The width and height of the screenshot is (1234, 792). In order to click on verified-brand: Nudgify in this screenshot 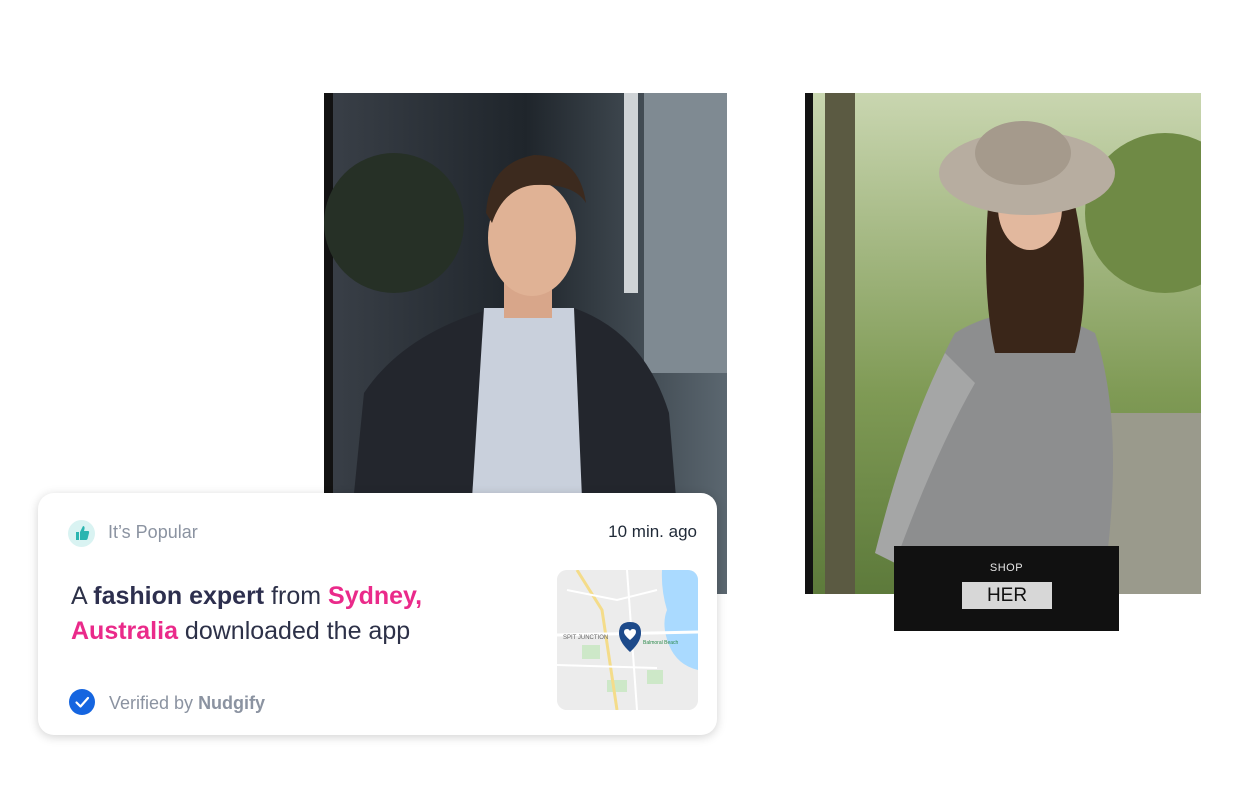, I will do `click(232, 703)`.